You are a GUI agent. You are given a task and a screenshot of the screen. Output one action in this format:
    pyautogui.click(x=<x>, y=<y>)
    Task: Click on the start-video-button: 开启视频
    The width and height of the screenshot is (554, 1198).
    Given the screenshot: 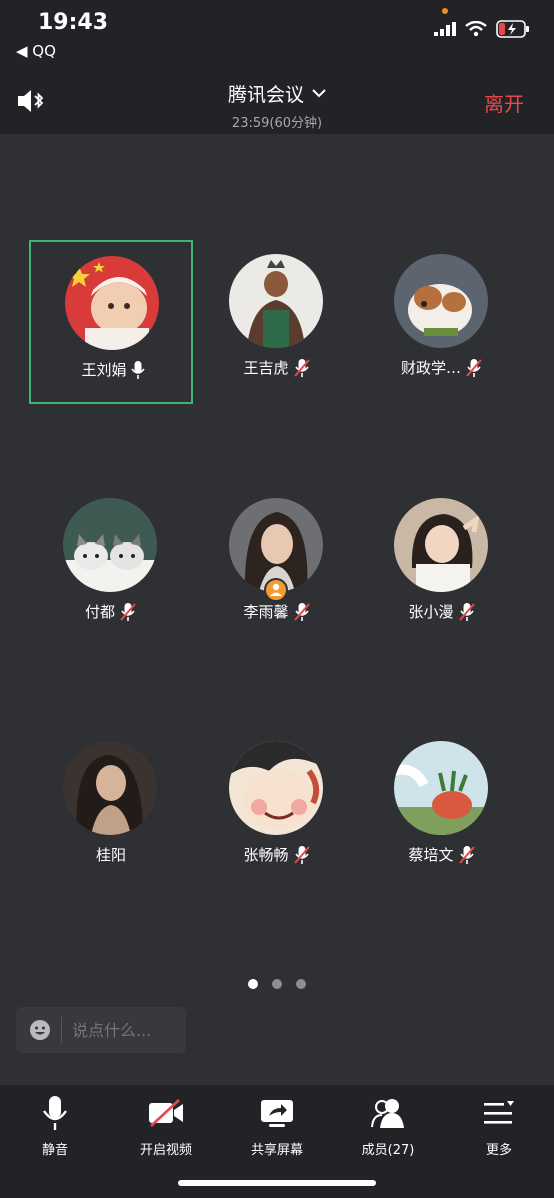 What is the action you would take?
    pyautogui.click(x=166, y=1125)
    